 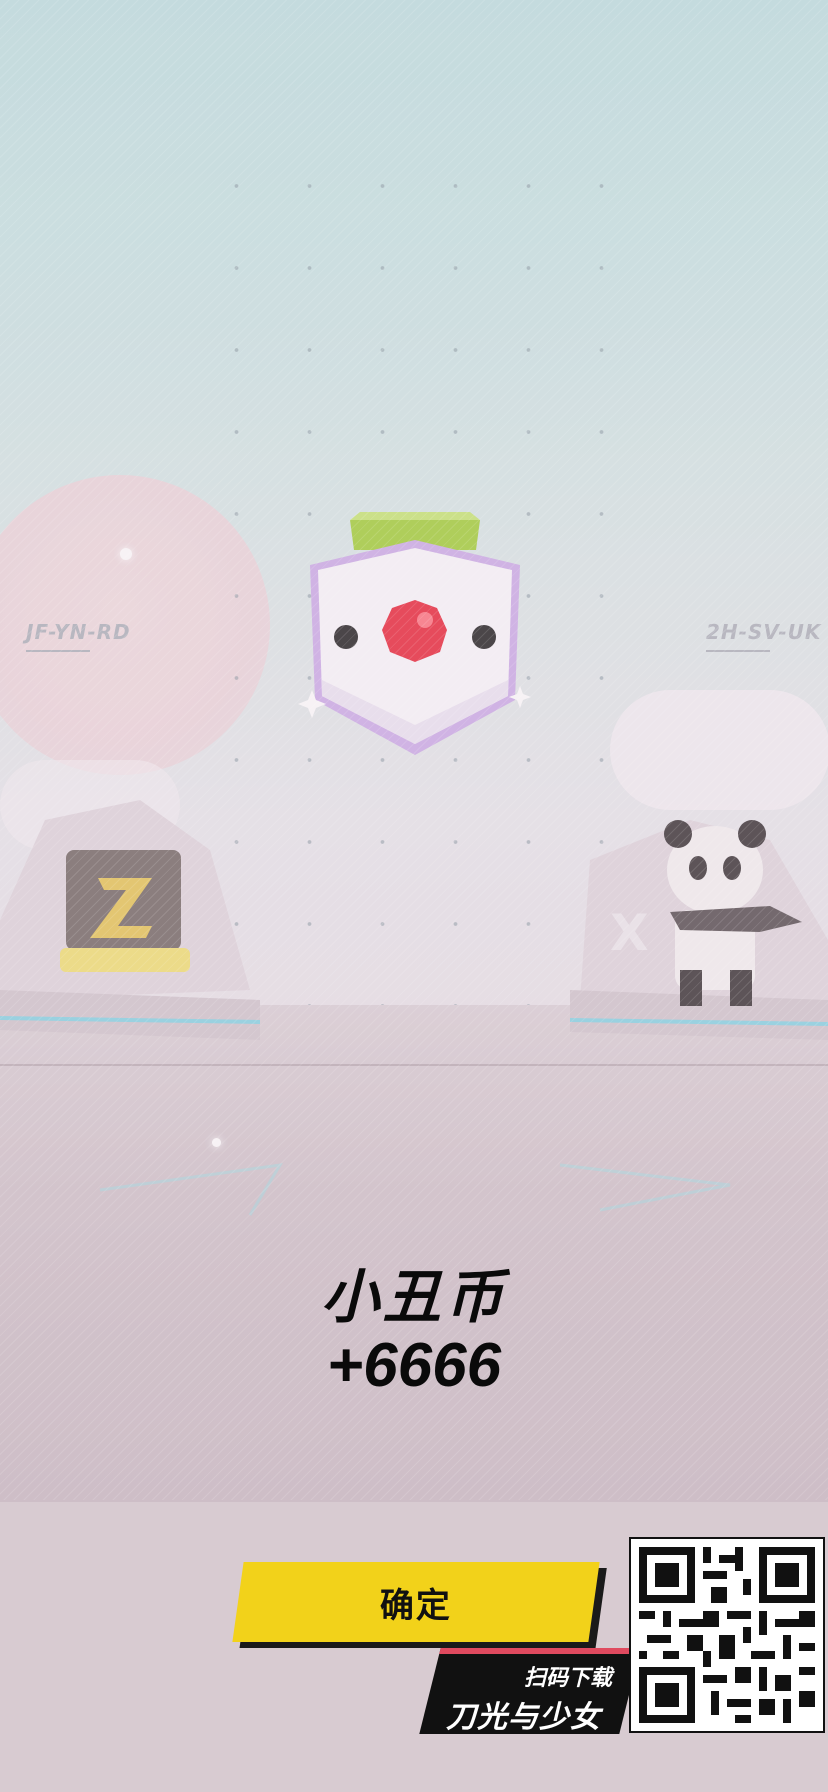 What do you see at coordinates (416, 1605) in the screenshot?
I see `confirm-button-label: 确定` at bounding box center [416, 1605].